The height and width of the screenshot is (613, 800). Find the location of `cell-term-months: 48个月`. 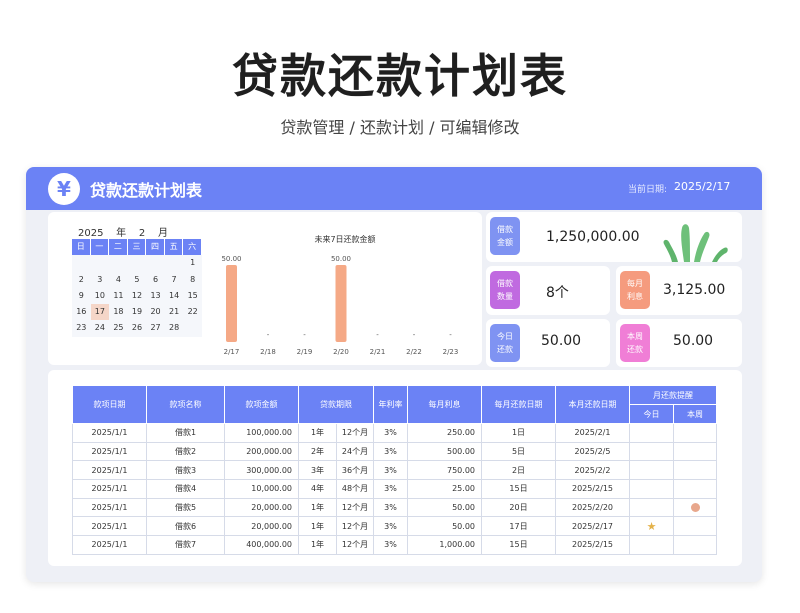

cell-term-months: 48个月 is located at coordinates (355, 489).